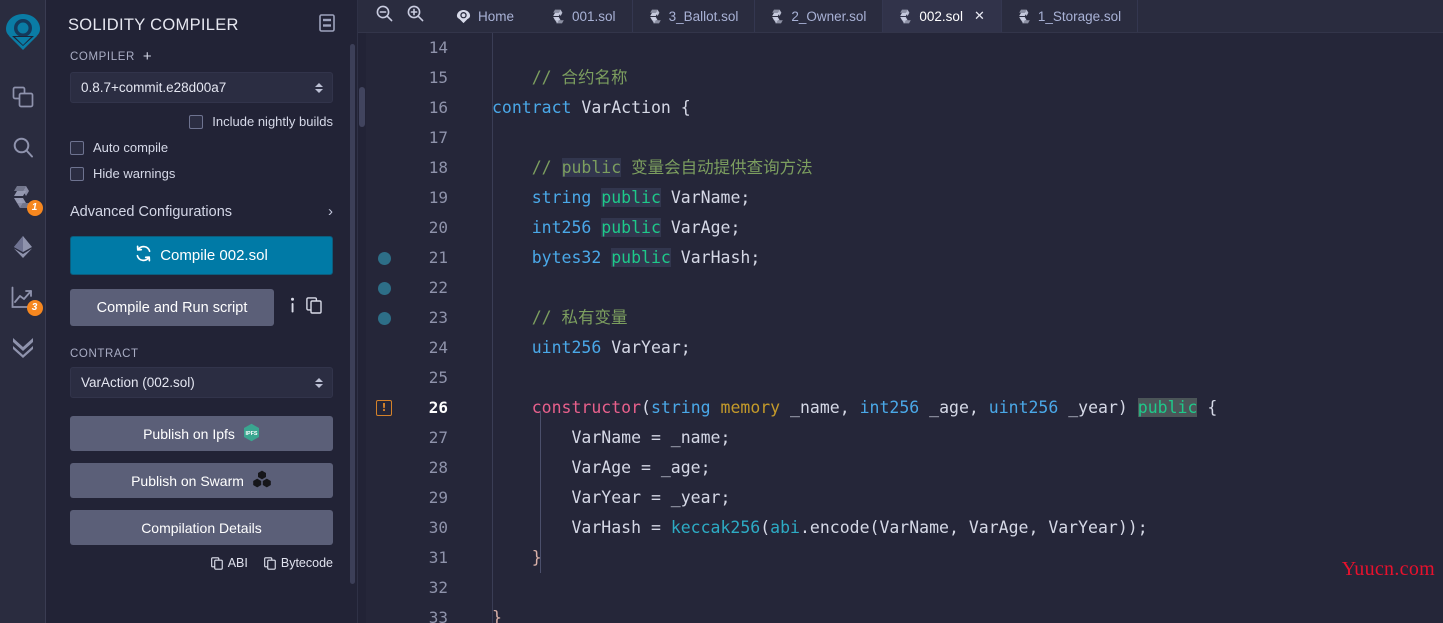 The height and width of the screenshot is (623, 1443). I want to click on panel-scrollbar, so click(352, 314).